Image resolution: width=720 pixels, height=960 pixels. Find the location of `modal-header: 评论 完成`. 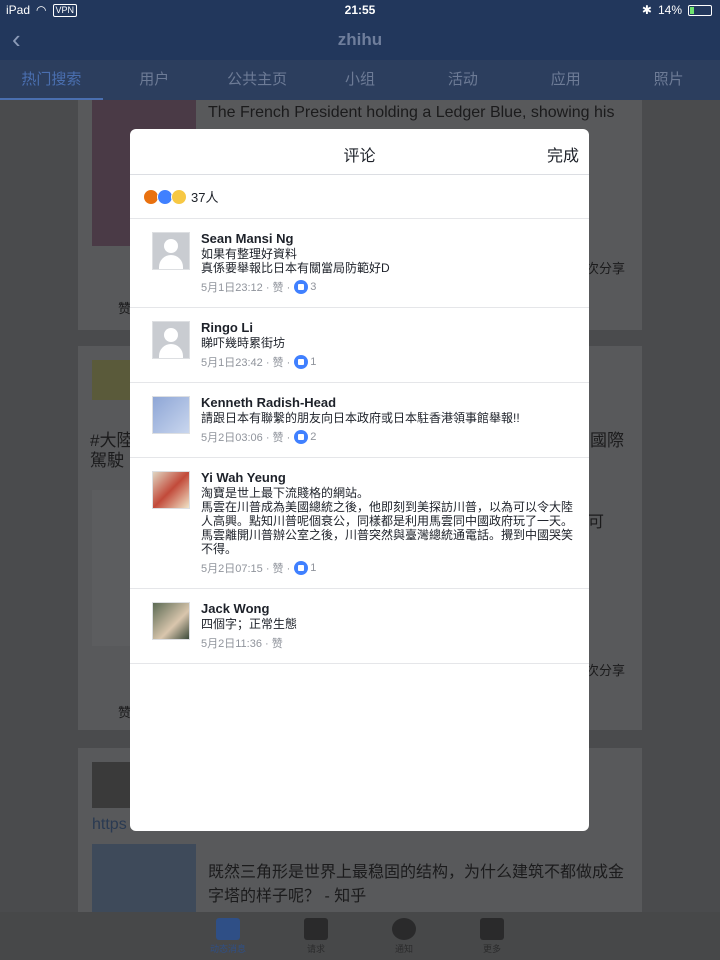

modal-header: 评论 完成 is located at coordinates (359, 152).